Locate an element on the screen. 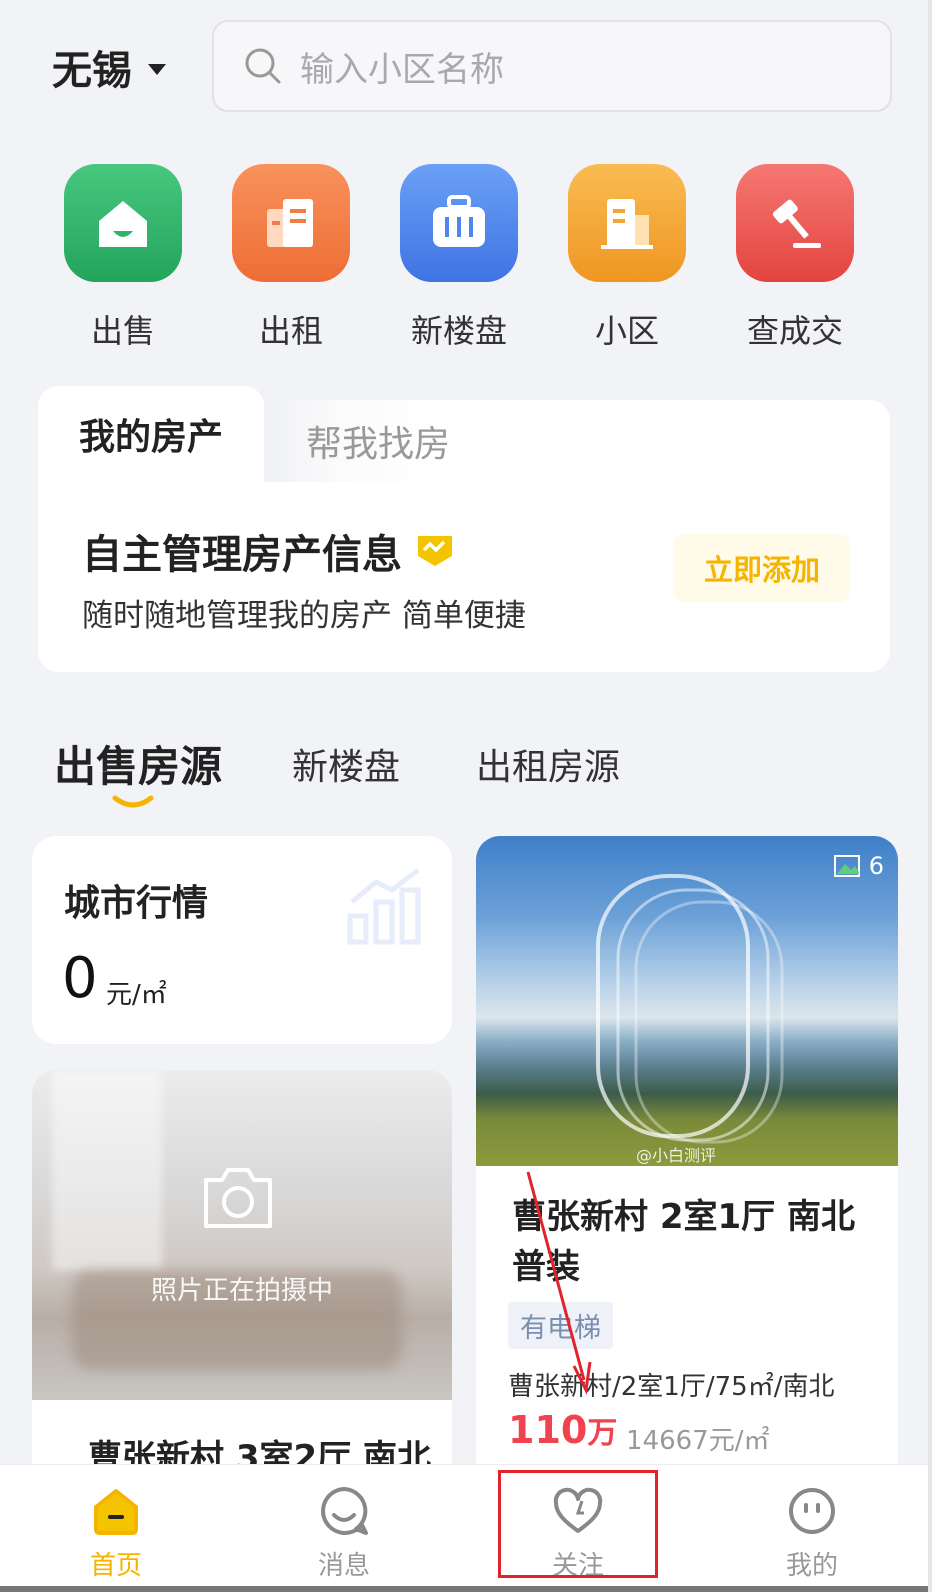 The image size is (932, 1592). property-title-text: 自主管理房产信息 is located at coordinates (242, 555).